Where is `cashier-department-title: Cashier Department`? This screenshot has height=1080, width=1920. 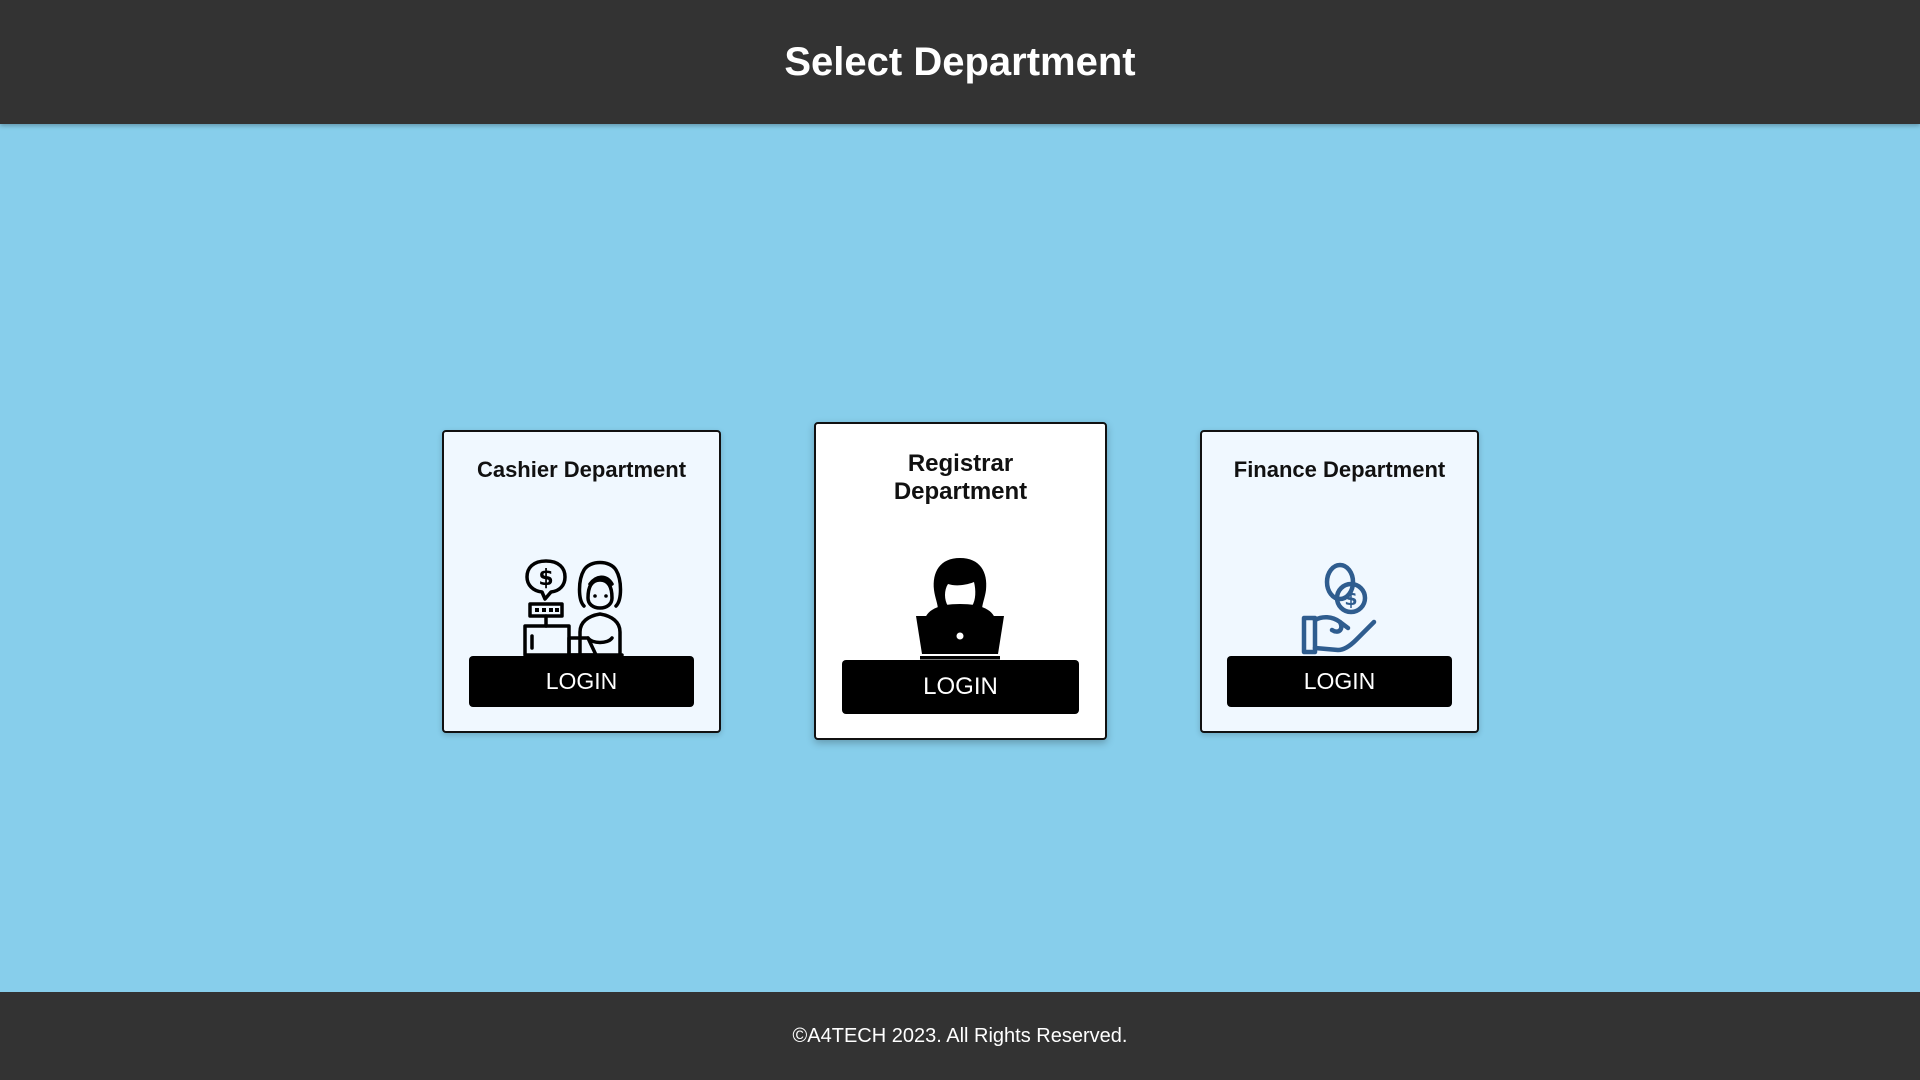
cashier-department-title: Cashier Department is located at coordinates (581, 469).